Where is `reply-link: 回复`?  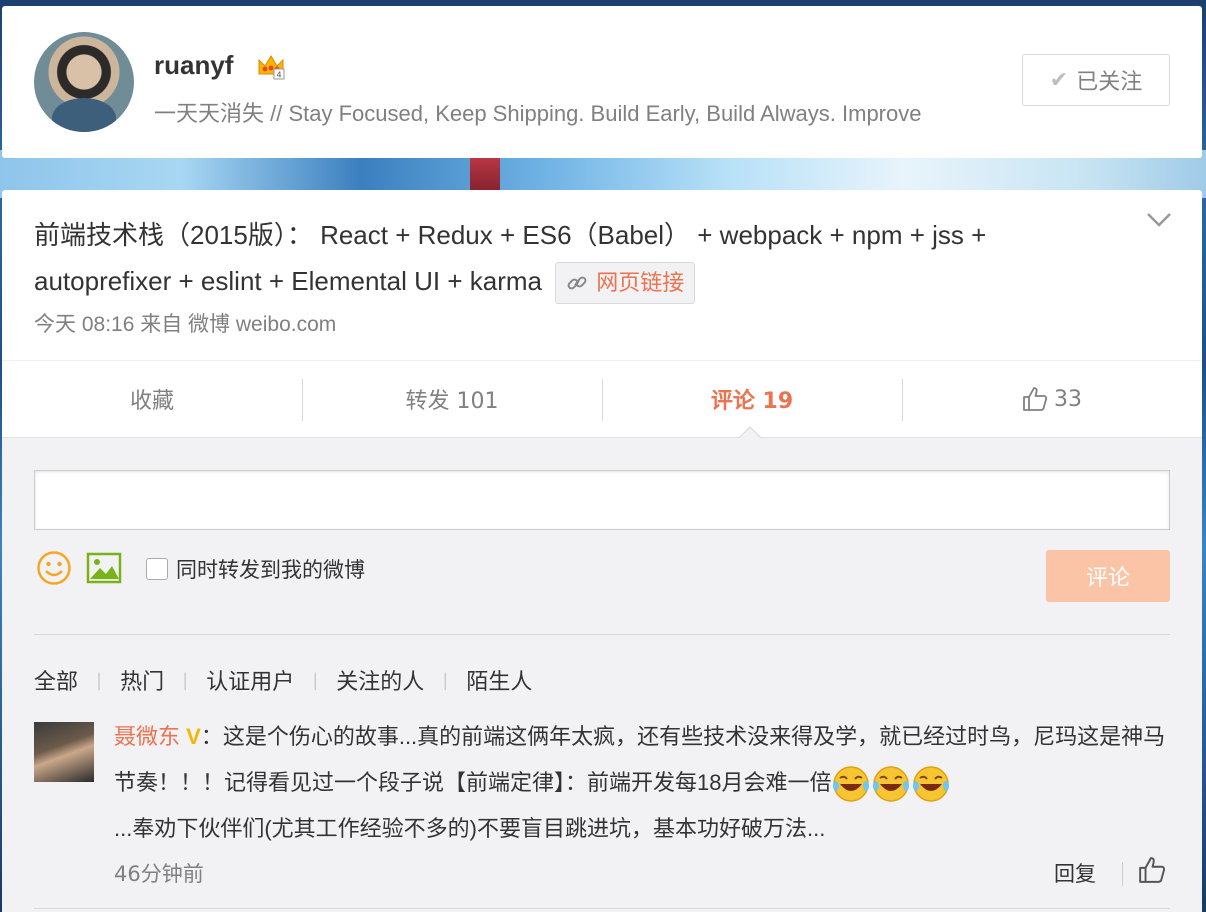 reply-link: 回复 is located at coordinates (1075, 873).